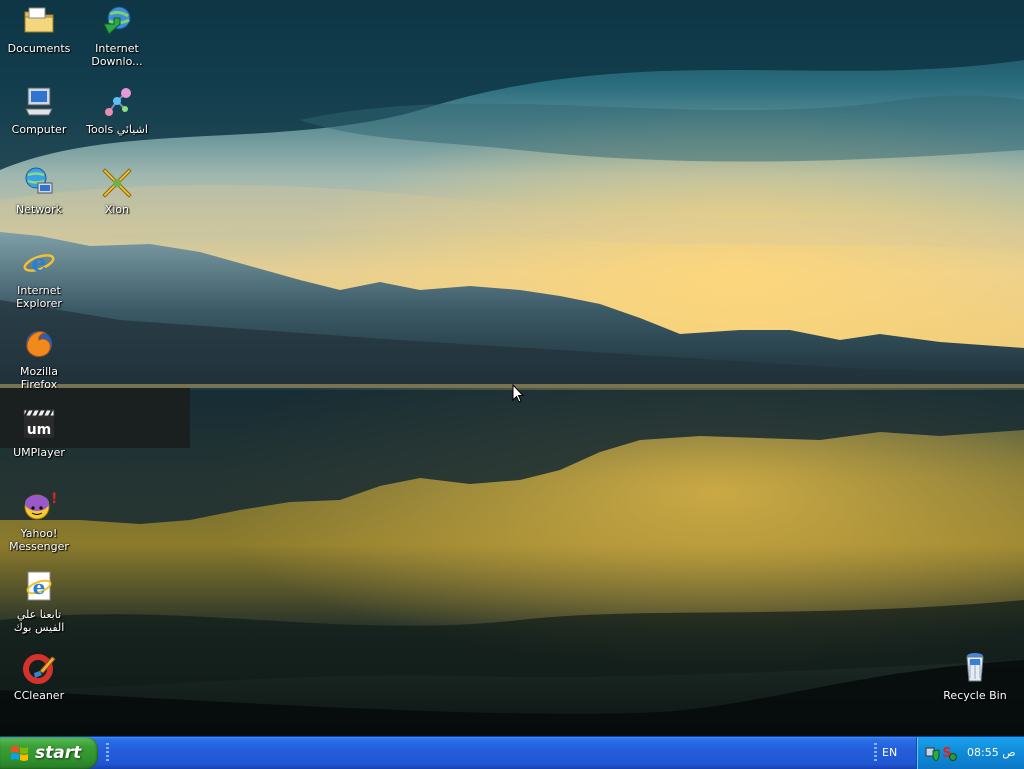 Image resolution: width=1024 pixels, height=769 pixels. What do you see at coordinates (39, 182) in the screenshot?
I see `network-globe-icon` at bounding box center [39, 182].